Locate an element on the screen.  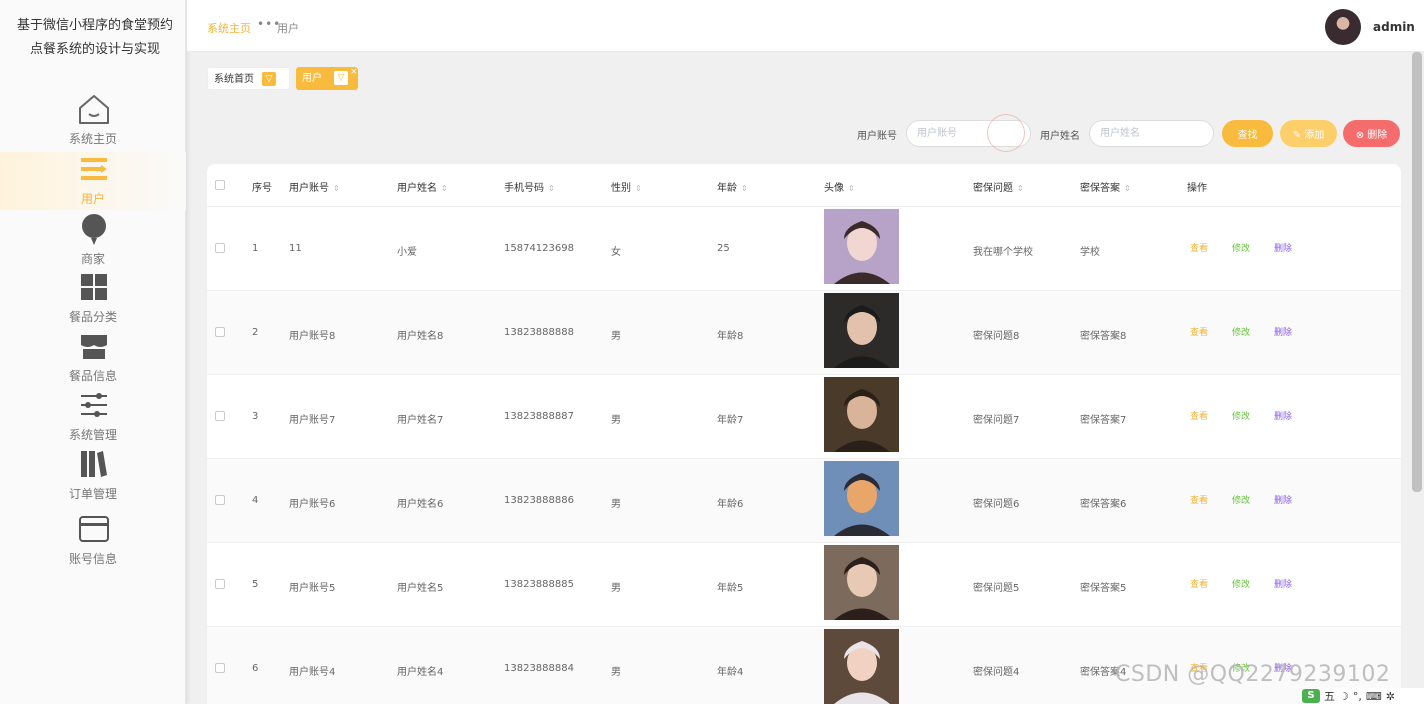
breadcrumb-home: 系统主页 is located at coordinates (229, 28).